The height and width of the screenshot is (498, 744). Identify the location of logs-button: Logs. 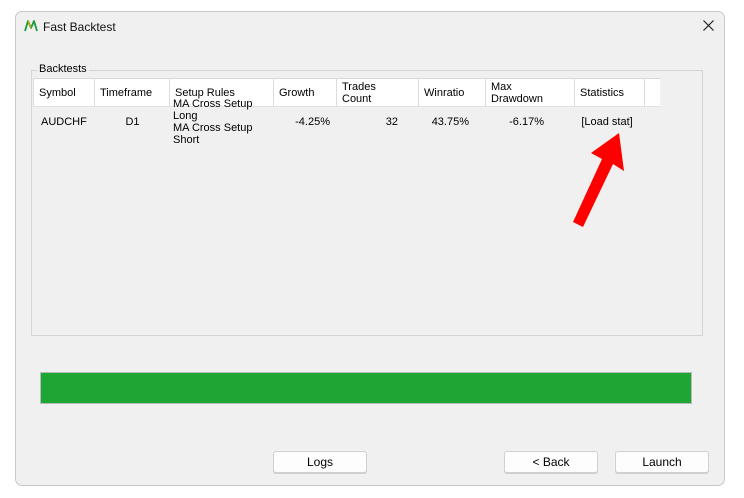
(320, 462).